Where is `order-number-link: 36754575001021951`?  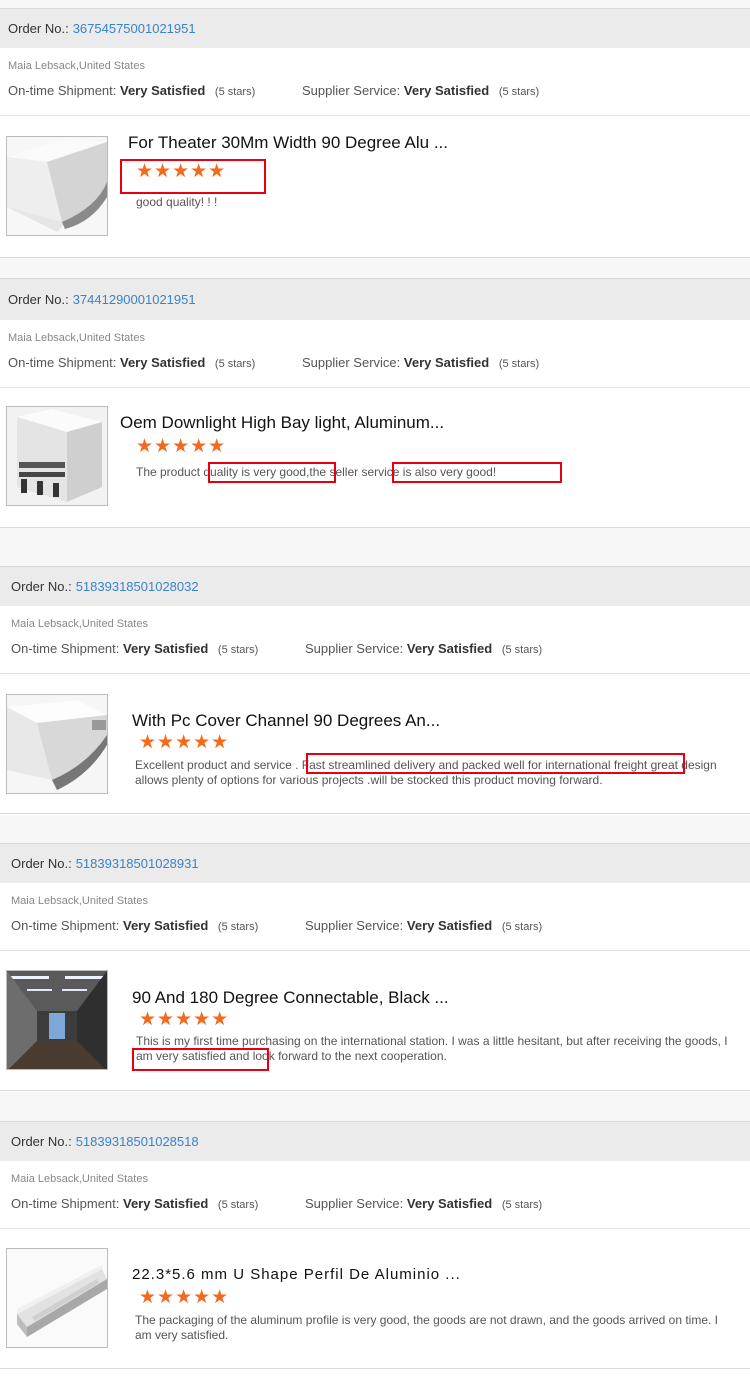
order-number-link: 36754575001021951 is located at coordinates (134, 28).